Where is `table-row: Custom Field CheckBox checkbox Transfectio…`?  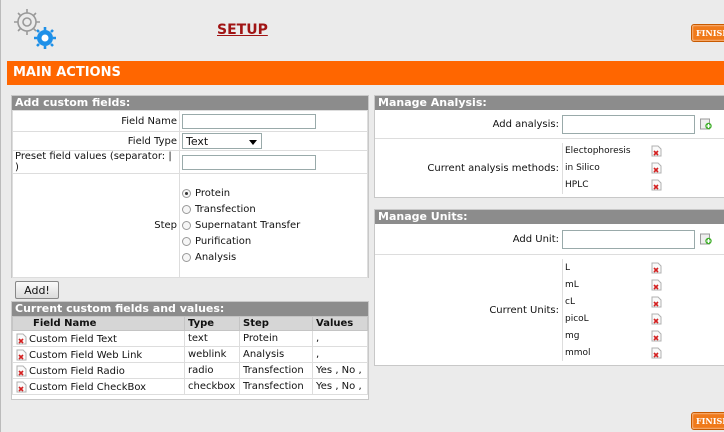 table-row: Custom Field CheckBox checkbox Transfectio… is located at coordinates (190, 386).